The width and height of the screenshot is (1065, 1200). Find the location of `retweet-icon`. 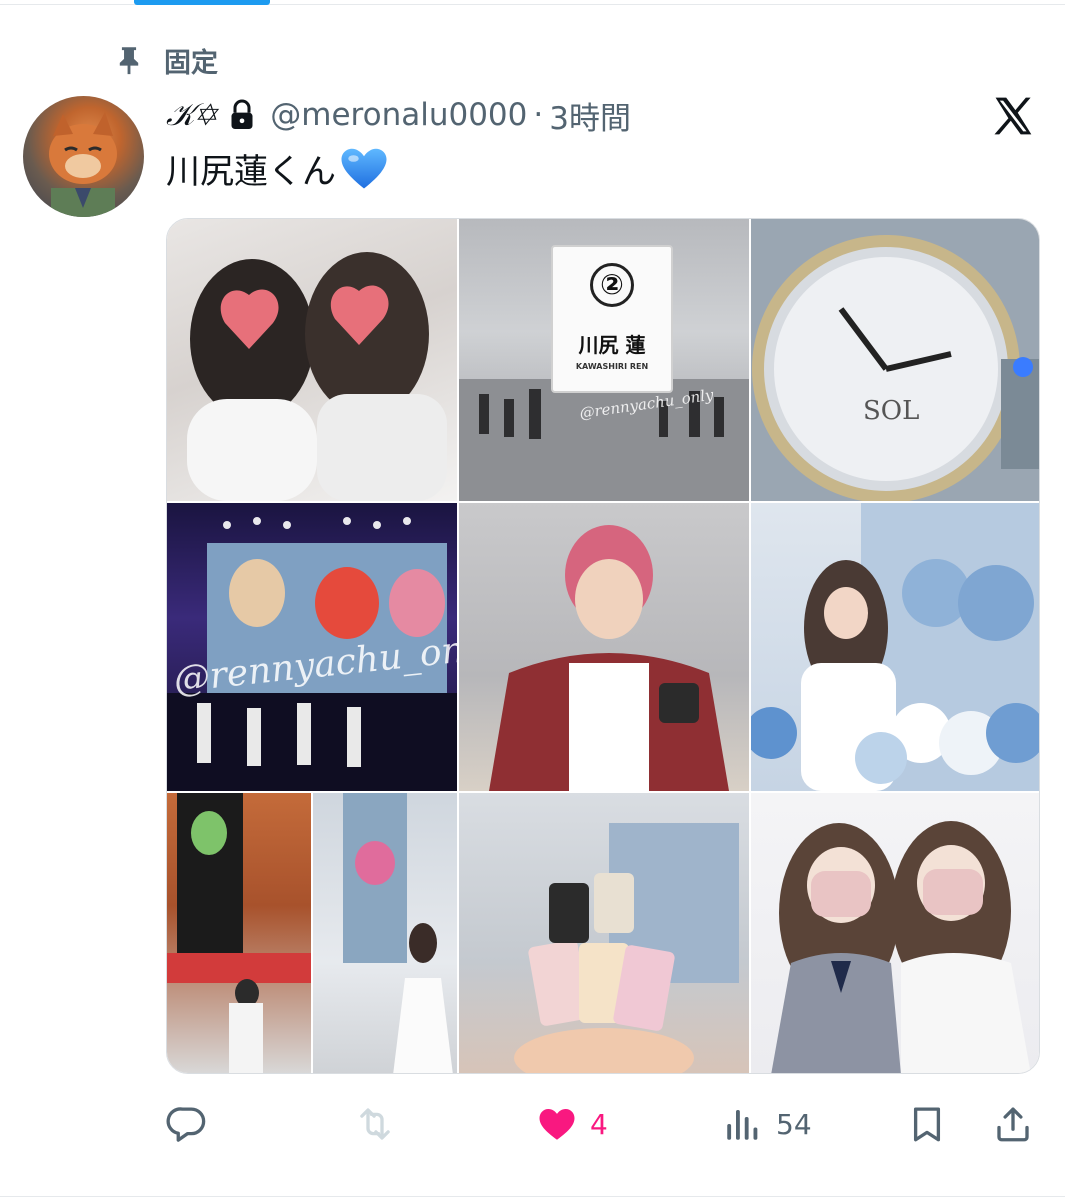

retweet-icon is located at coordinates (375, 1124).